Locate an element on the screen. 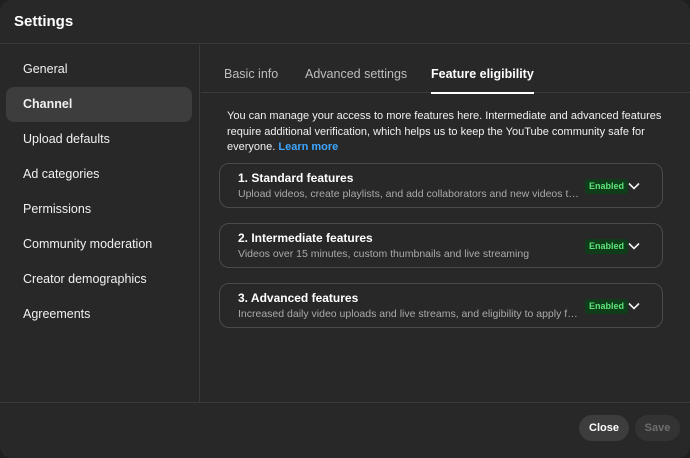 This screenshot has width=690, height=458. dialog-title: Settings is located at coordinates (44, 21).